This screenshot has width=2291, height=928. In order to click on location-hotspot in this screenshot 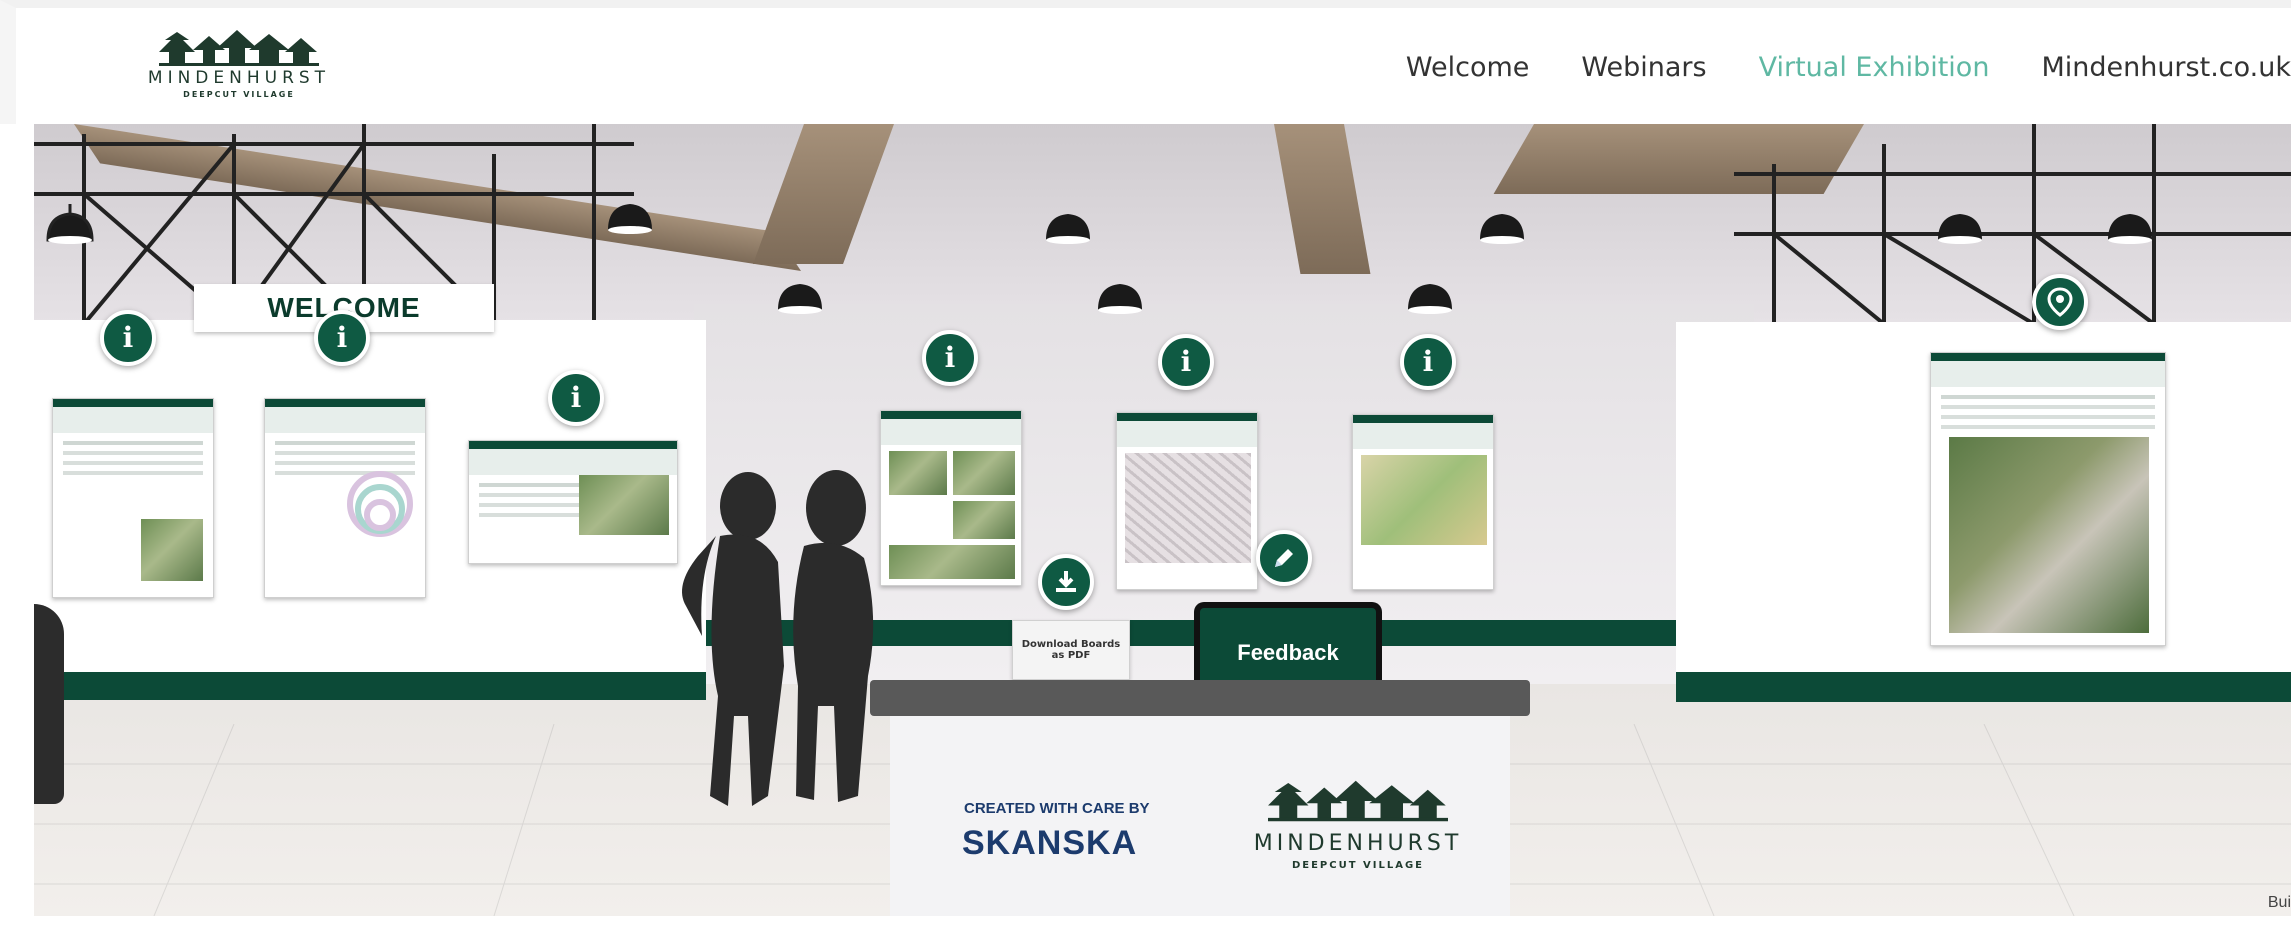, I will do `click(2060, 302)`.